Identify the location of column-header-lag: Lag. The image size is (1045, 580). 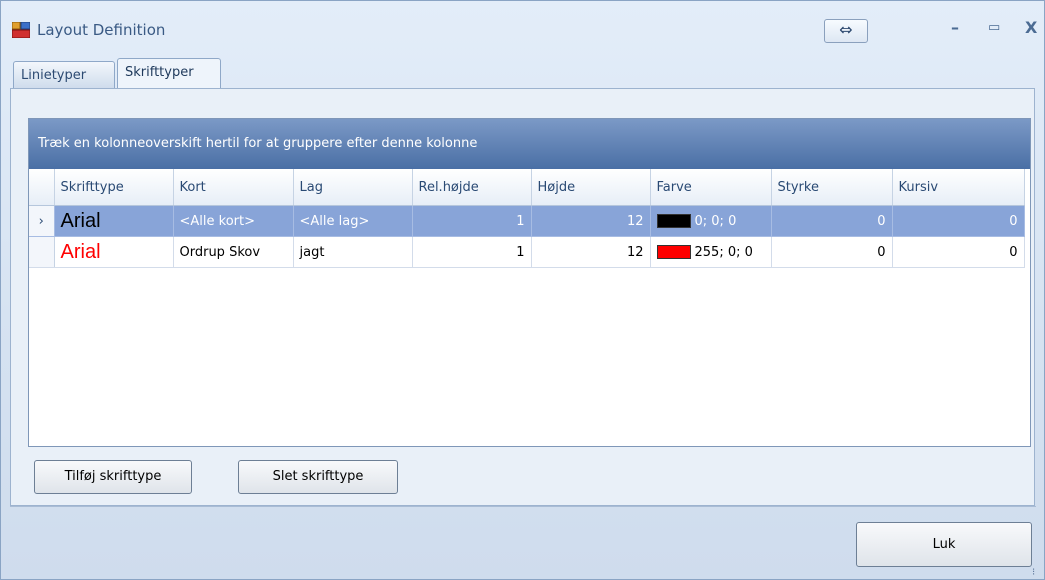
(353, 187).